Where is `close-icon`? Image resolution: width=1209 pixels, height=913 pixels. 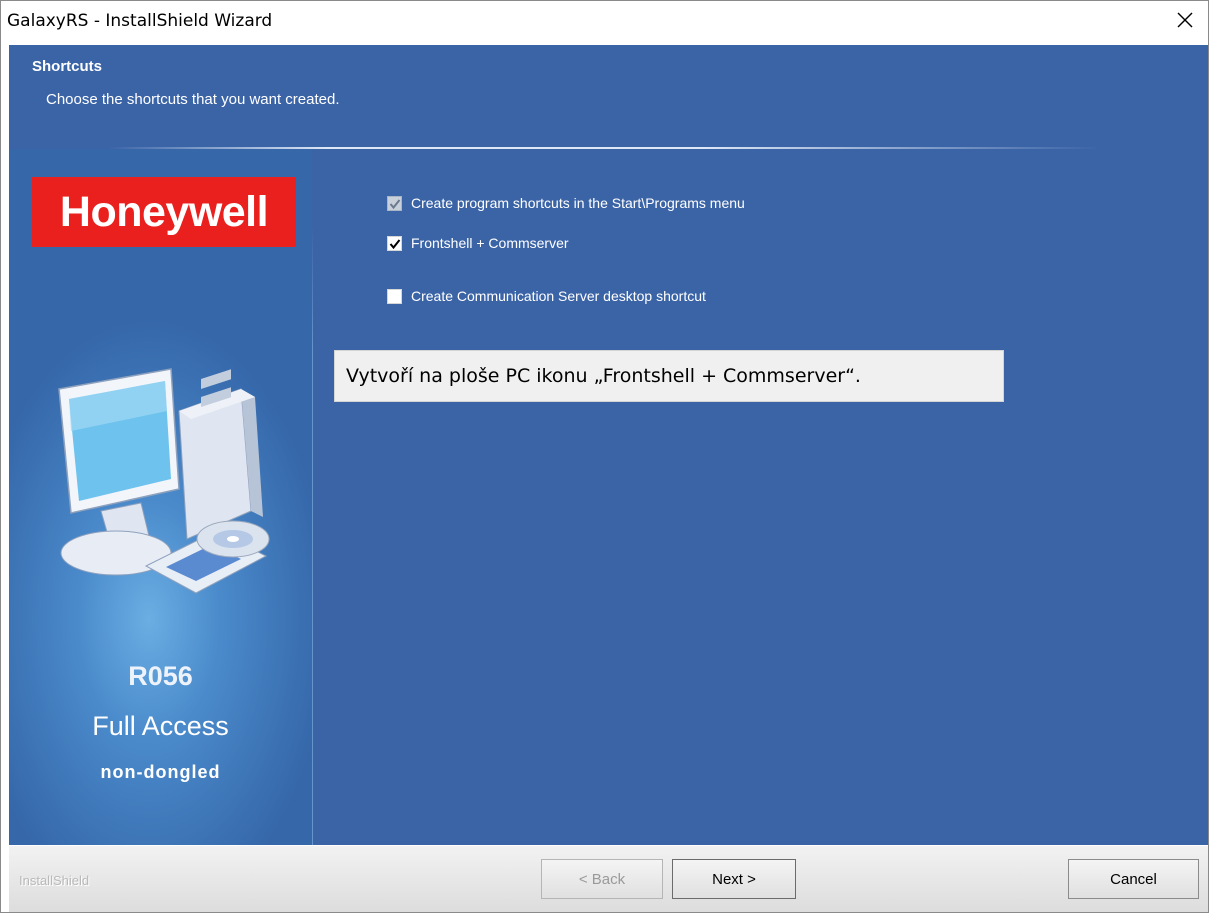
close-icon is located at coordinates (1185, 20).